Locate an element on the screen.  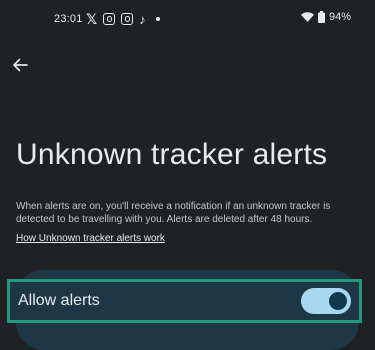
allow-alerts-label: Allow alerts is located at coordinates (59, 300).